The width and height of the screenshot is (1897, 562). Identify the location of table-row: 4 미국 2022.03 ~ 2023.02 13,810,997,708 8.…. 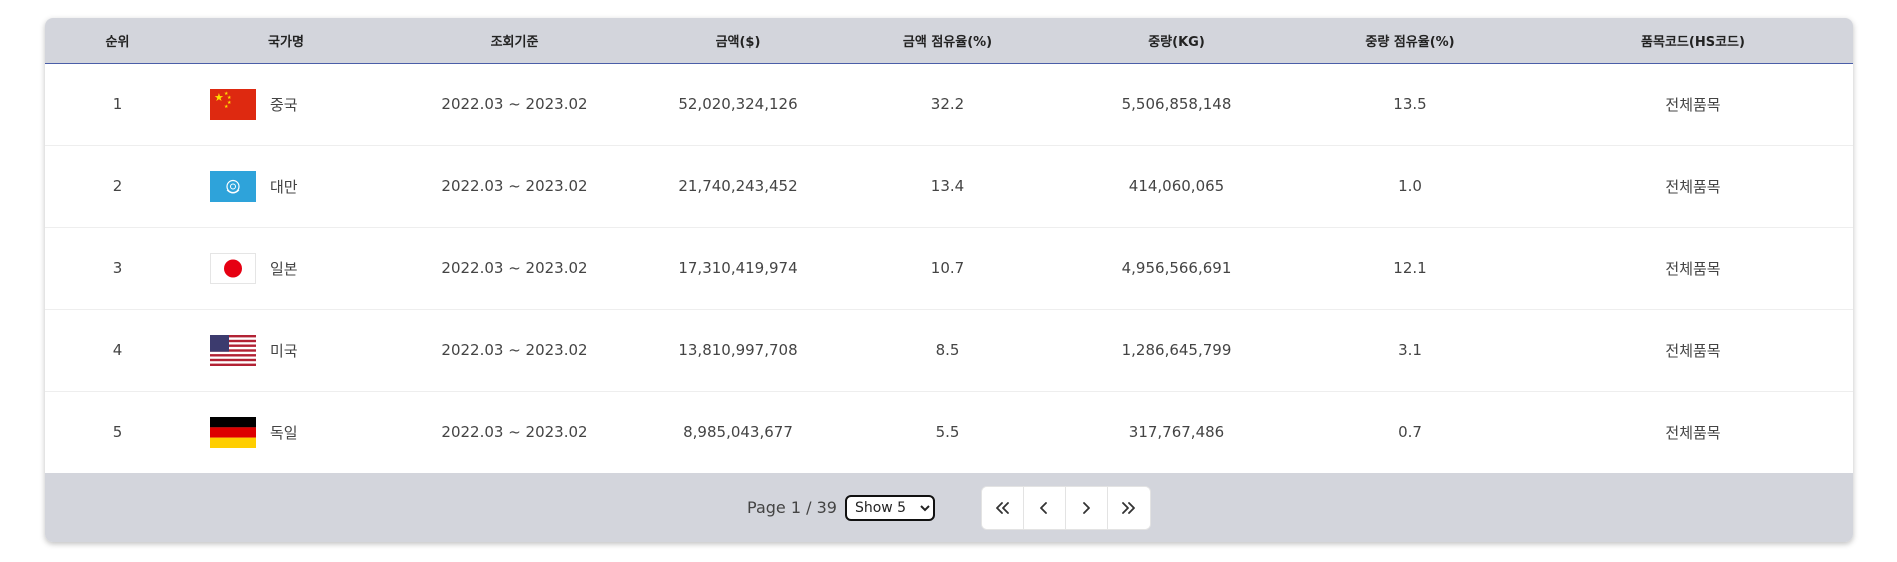
(949, 350).